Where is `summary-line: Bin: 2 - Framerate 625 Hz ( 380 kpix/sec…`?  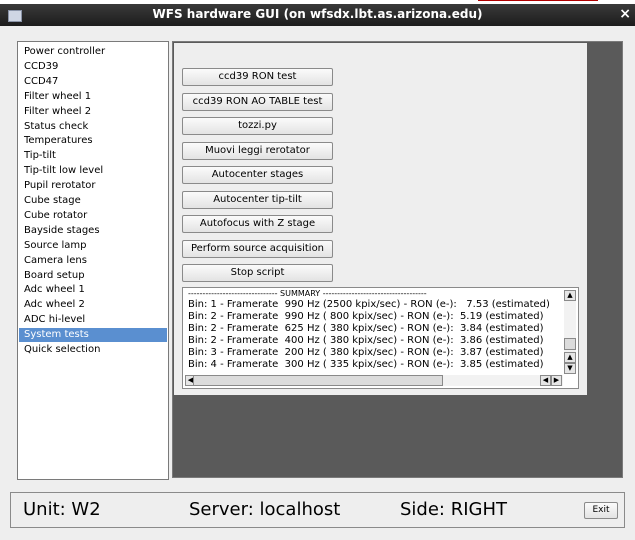 summary-line: Bin: 2 - Framerate 625 Hz ( 380 kpix/sec… is located at coordinates (366, 328).